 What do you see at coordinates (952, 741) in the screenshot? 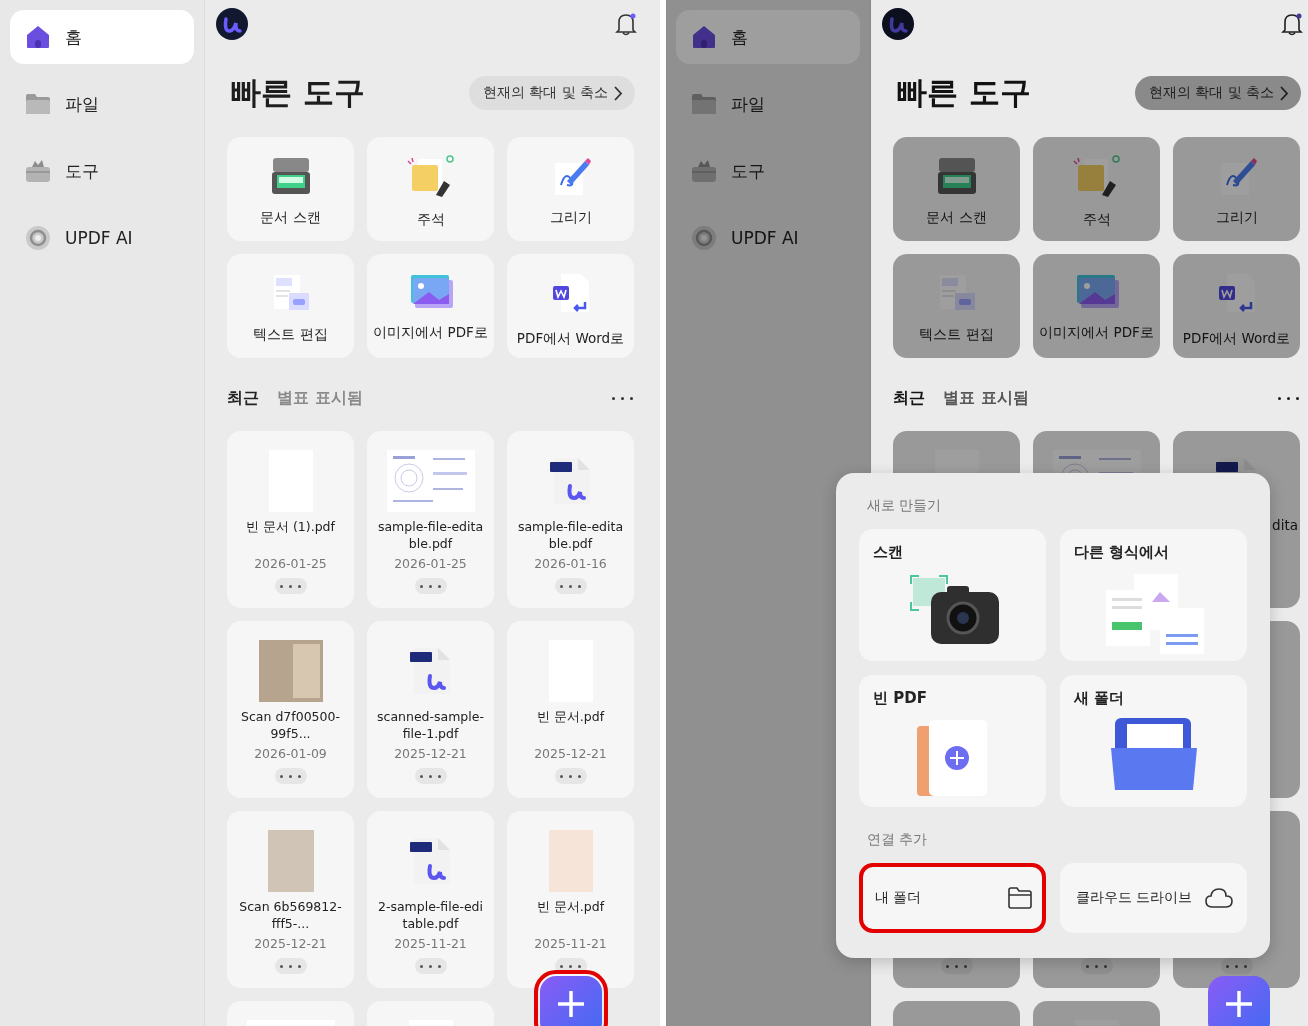
I see `create-option: 빈 PDF` at bounding box center [952, 741].